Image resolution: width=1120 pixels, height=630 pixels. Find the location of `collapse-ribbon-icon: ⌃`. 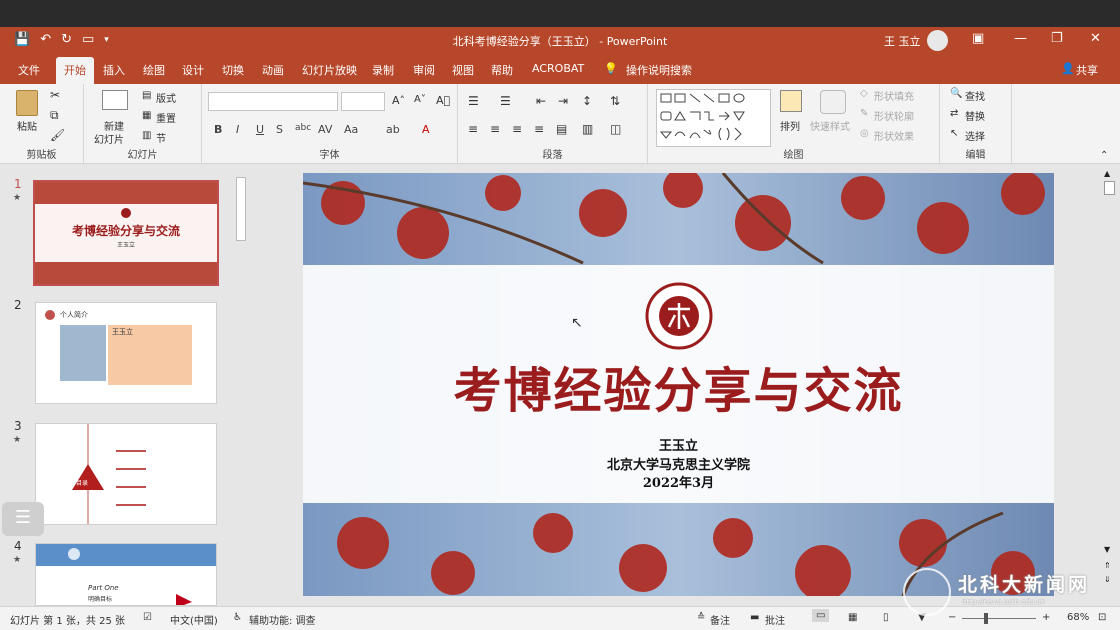

collapse-ribbon-icon: ⌃ is located at coordinates (1104, 155).